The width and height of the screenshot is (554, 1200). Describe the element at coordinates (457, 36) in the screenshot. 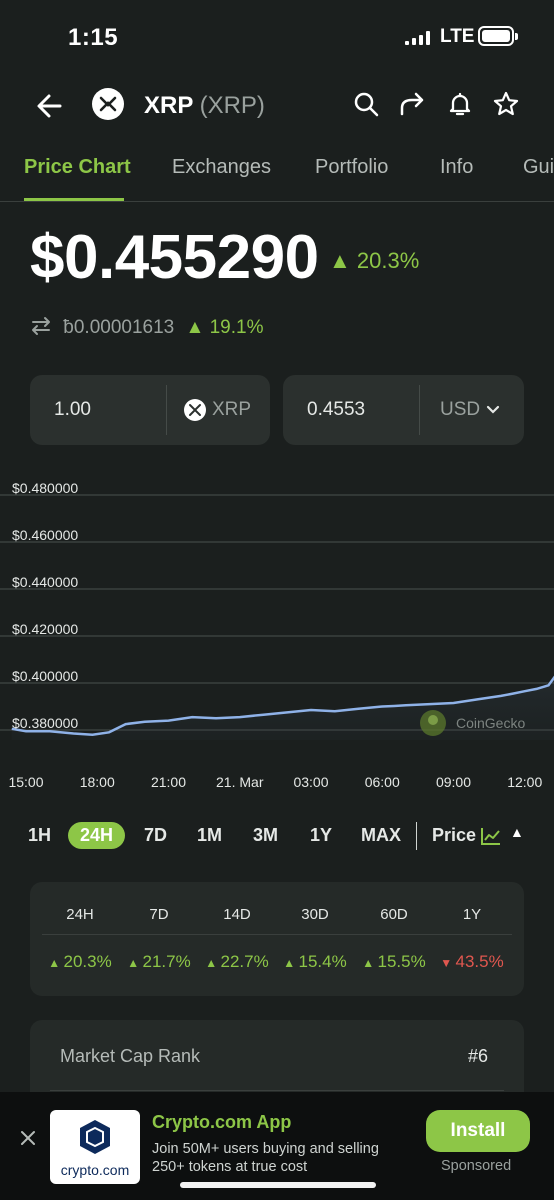

I see `network-type: LTE` at that location.